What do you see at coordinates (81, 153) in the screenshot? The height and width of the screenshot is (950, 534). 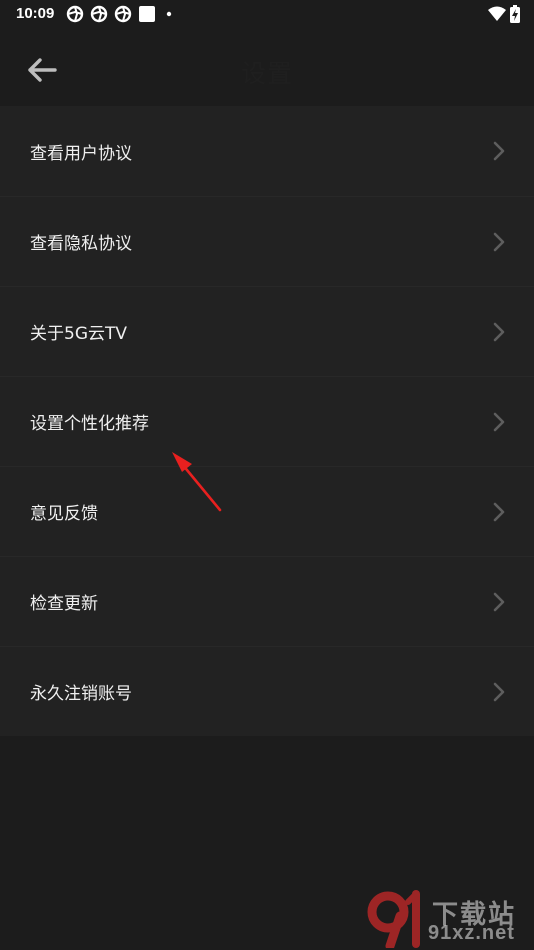 I see `settings-item-label: 查看用户协议` at bounding box center [81, 153].